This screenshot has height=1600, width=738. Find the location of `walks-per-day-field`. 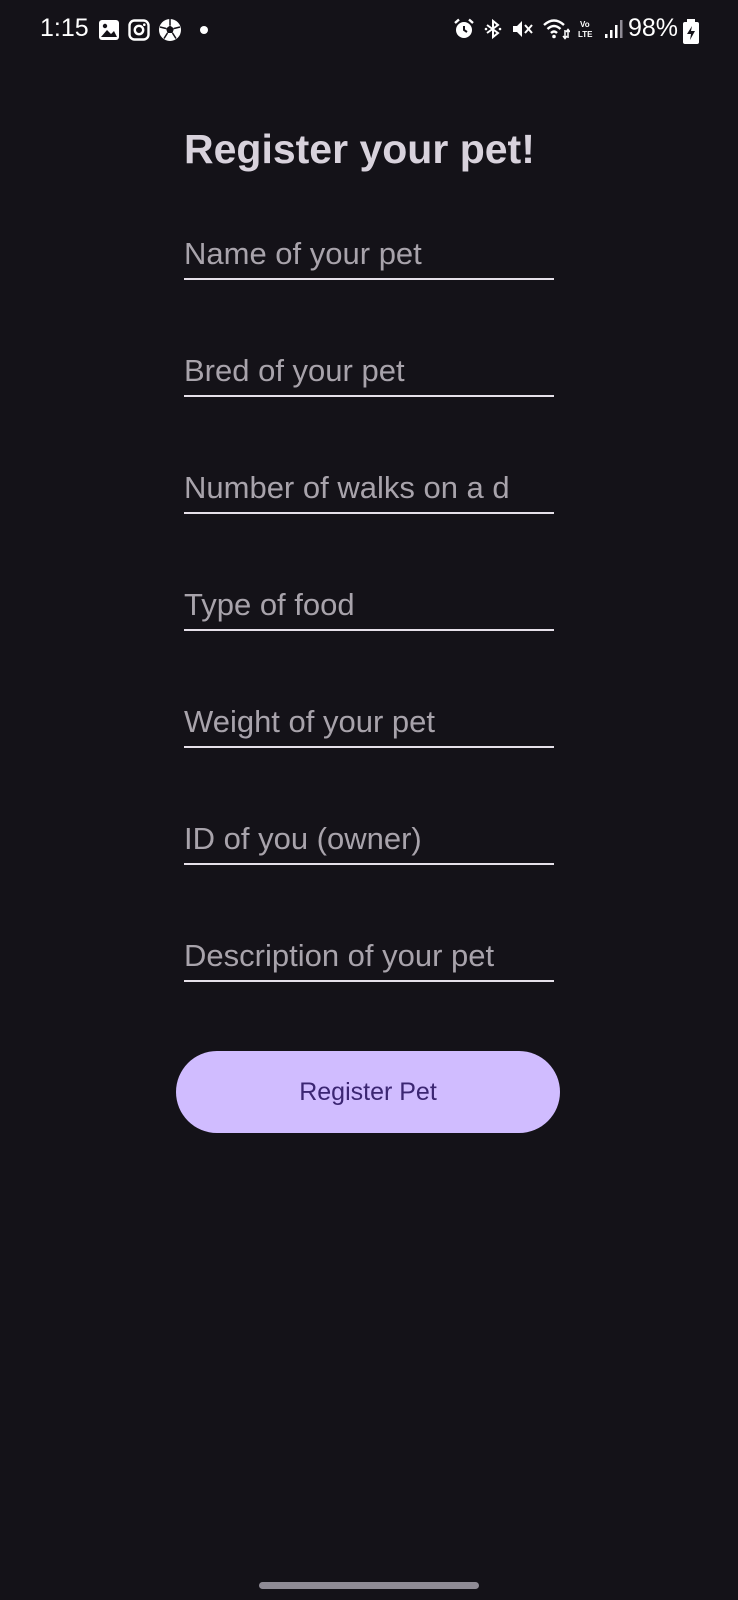

walks-per-day-field is located at coordinates (369, 490).